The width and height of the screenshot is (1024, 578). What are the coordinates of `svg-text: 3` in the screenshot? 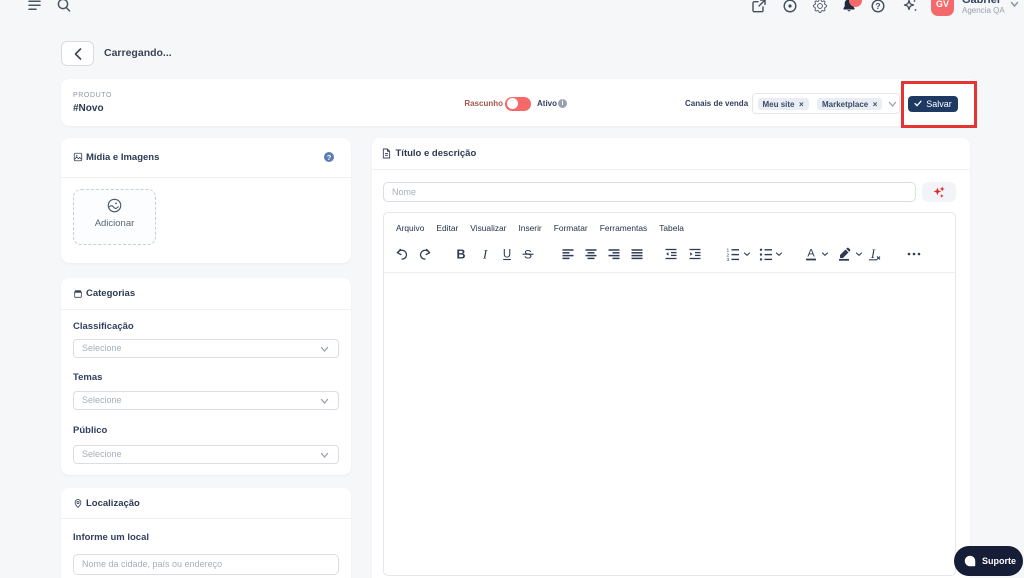 It's located at (727, 259).